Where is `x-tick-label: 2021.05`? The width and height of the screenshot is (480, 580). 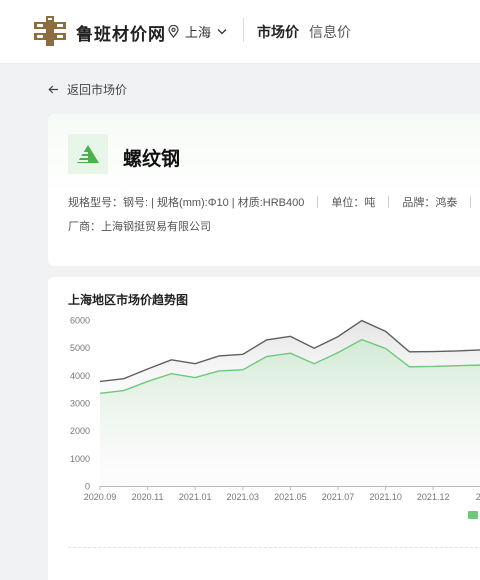
x-tick-label: 2021.05 is located at coordinates (290, 497).